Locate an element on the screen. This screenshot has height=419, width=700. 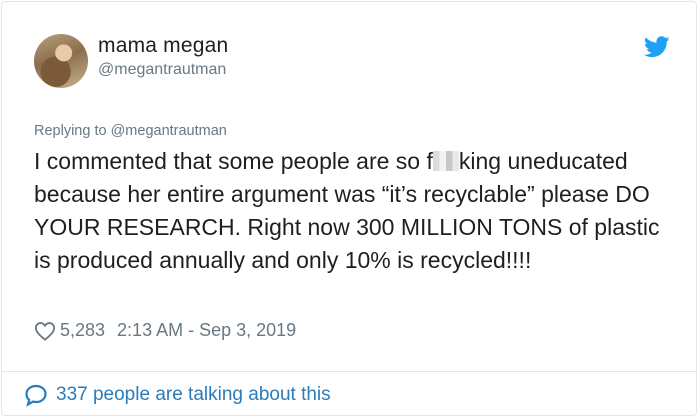
censor-blur is located at coordinates (445, 161).